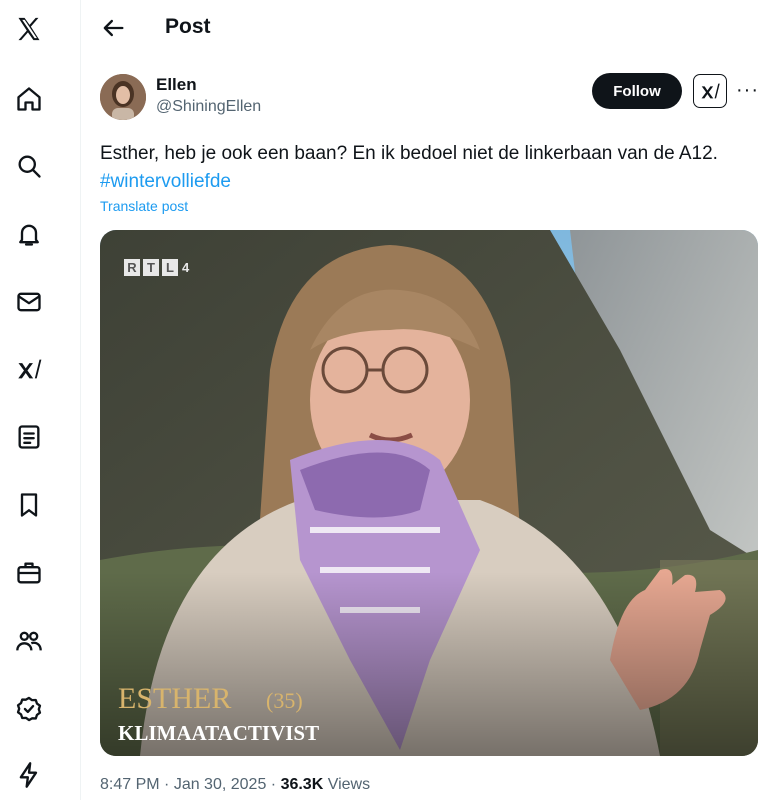 The image size is (774, 800). Describe the element at coordinates (208, 107) in the screenshot. I see `author-handle: @ShiningEllen` at that location.